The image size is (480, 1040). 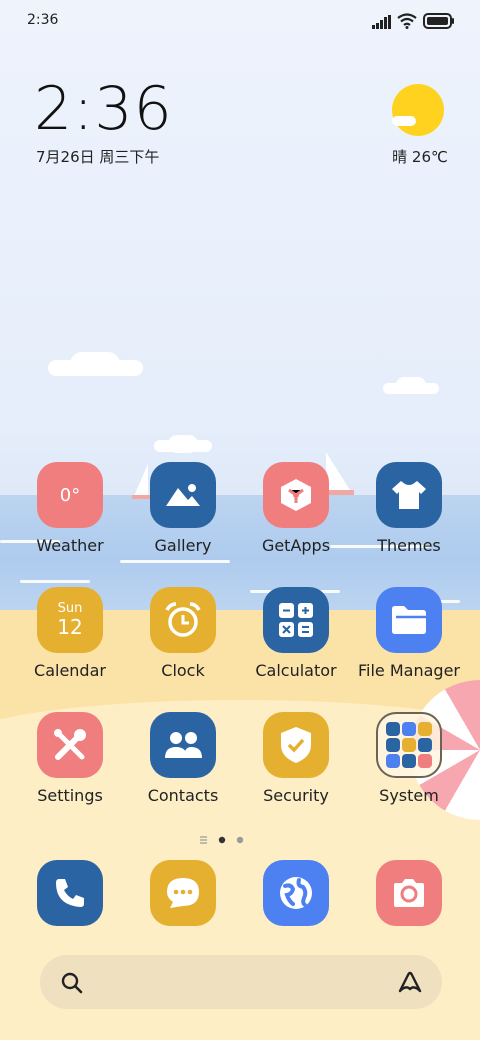 I want to click on app-label: Gallery, so click(x=183, y=545).